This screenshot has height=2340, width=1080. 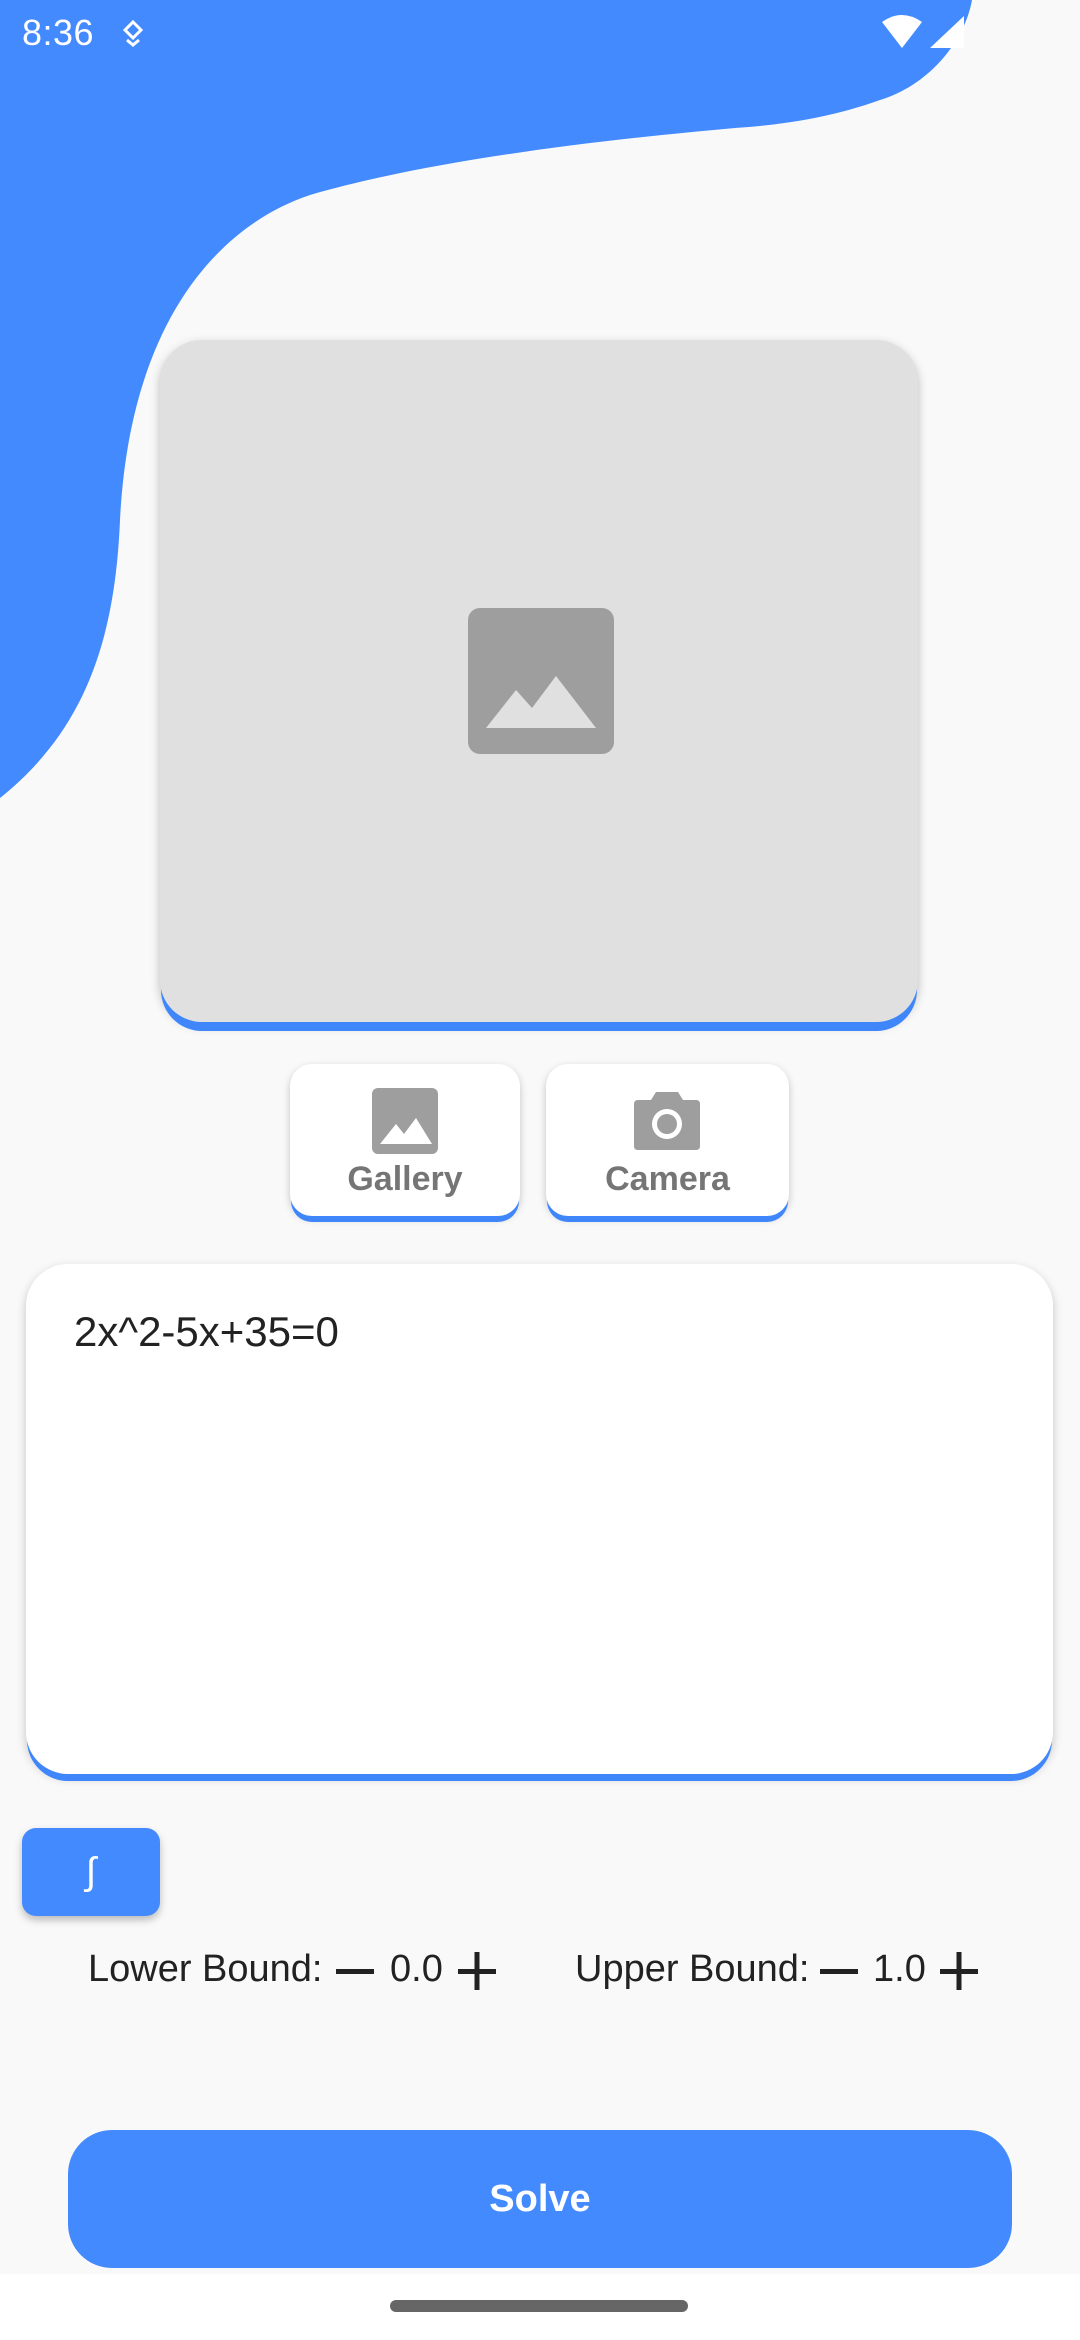 What do you see at coordinates (540, 33) in the screenshot?
I see `status-bar: 8:36` at bounding box center [540, 33].